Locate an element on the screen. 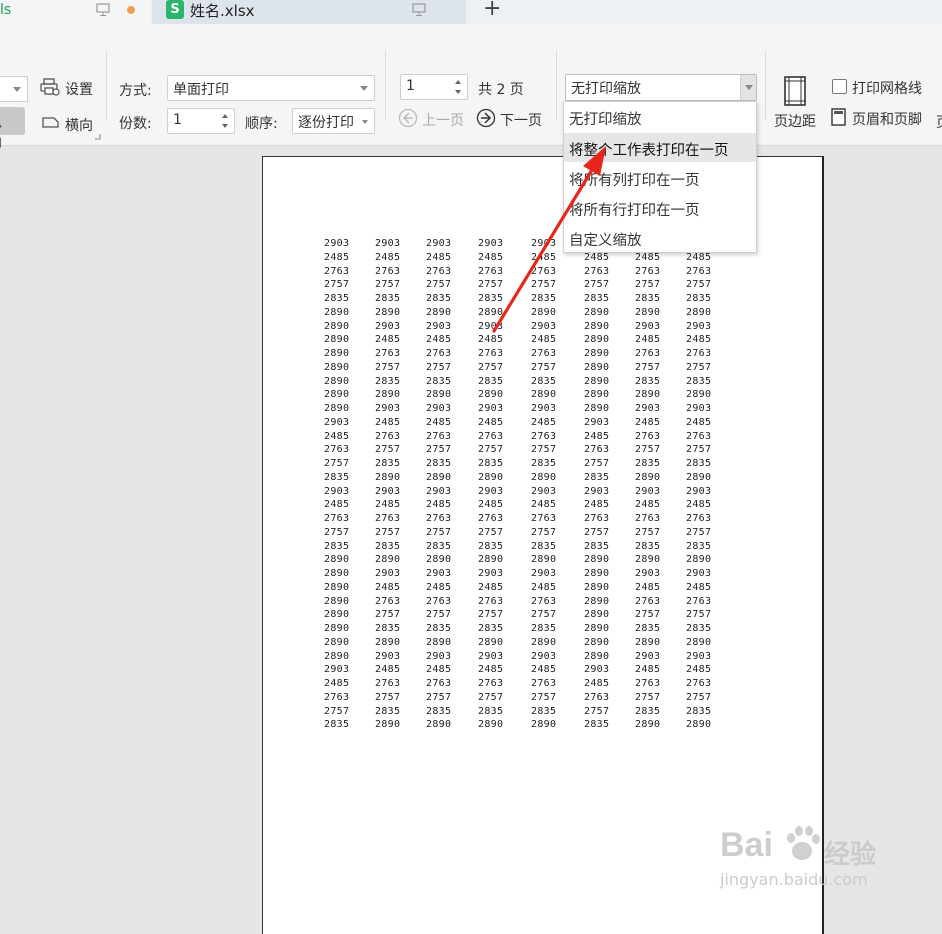 This screenshot has width=942, height=934. dropdown-toggle is located at coordinates (748, 87).